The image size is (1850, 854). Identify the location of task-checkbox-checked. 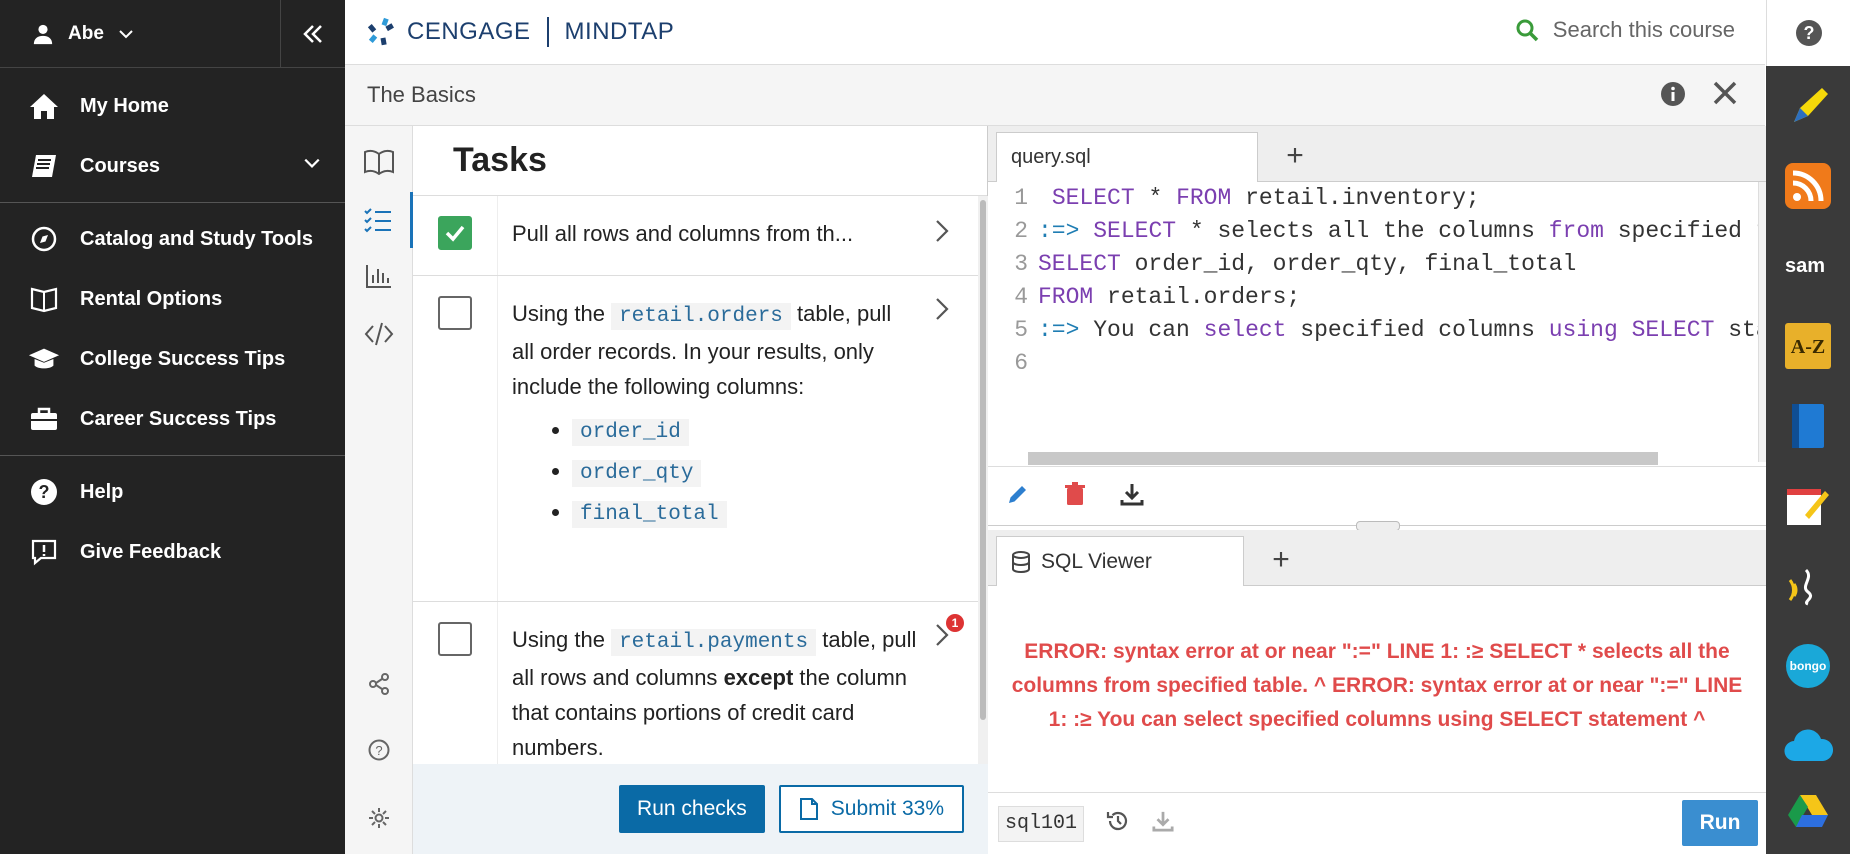
(455, 233).